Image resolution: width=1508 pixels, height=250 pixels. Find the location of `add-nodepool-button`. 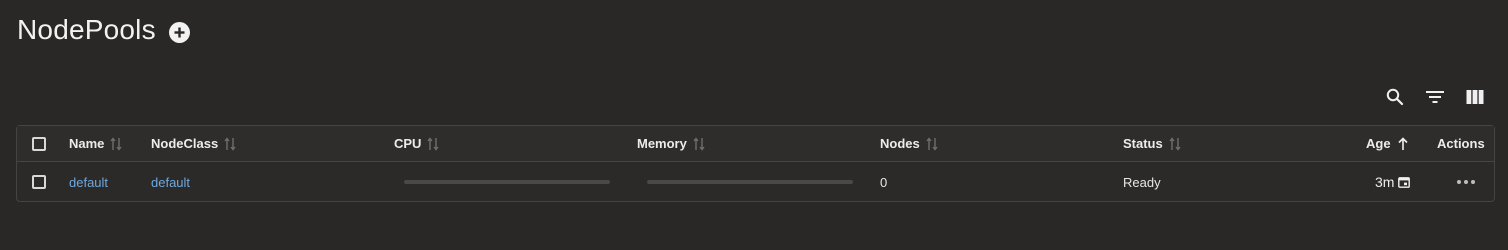

add-nodepool-button is located at coordinates (179, 32).